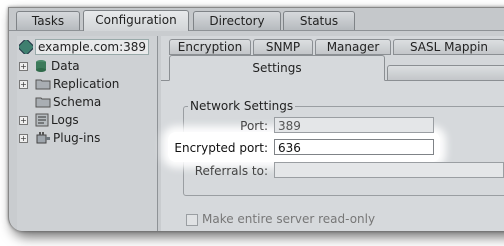  Describe the element at coordinates (353, 47) in the screenshot. I see `tab-manager: Manager` at that location.